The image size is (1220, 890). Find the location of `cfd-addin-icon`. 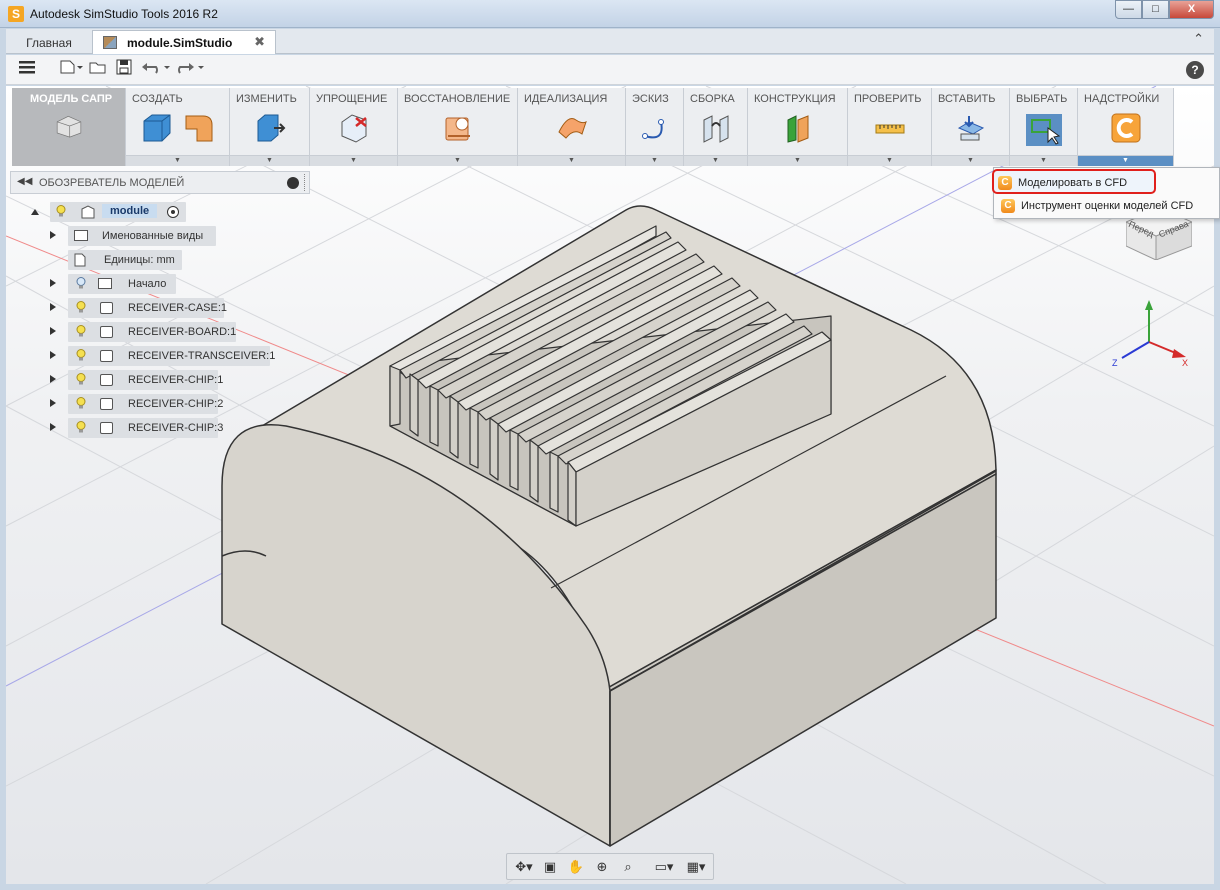

cfd-addin-icon is located at coordinates (1126, 128).